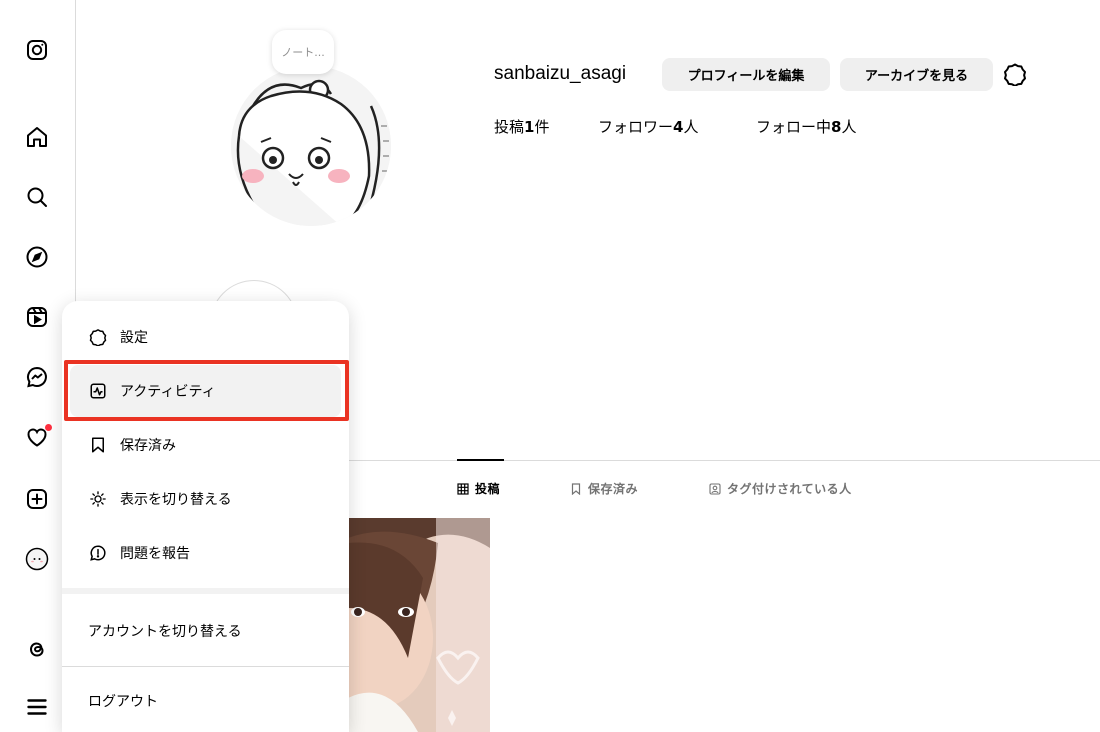  I want to click on menu-item-report-problem: 問題を報告, so click(205, 553).